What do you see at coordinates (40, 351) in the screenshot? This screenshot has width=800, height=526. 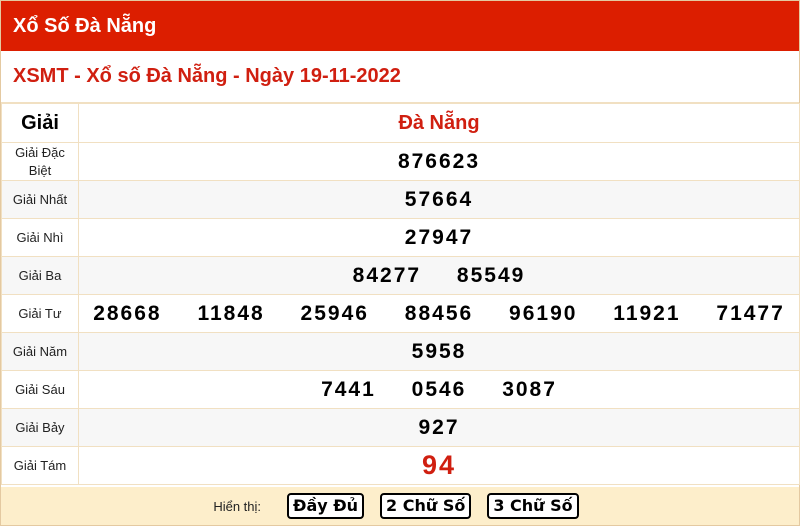 I see `prize-label: Giải Năm` at bounding box center [40, 351].